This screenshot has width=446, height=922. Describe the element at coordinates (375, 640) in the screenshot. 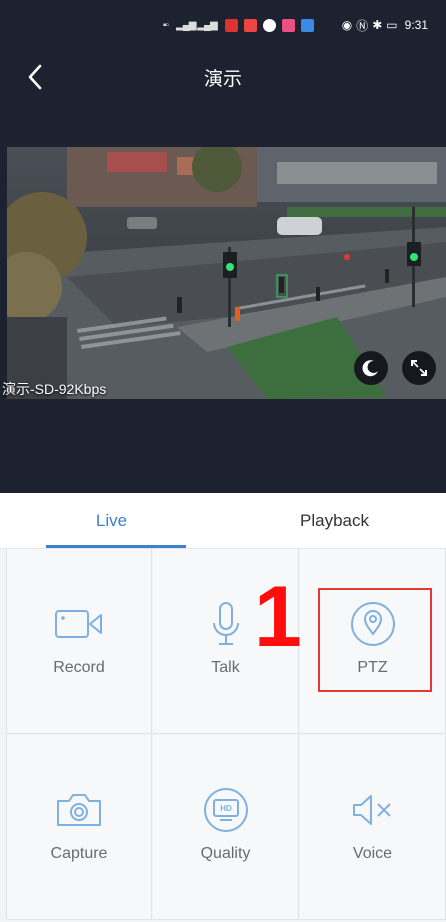

I see `annotation-highlight-box` at that location.